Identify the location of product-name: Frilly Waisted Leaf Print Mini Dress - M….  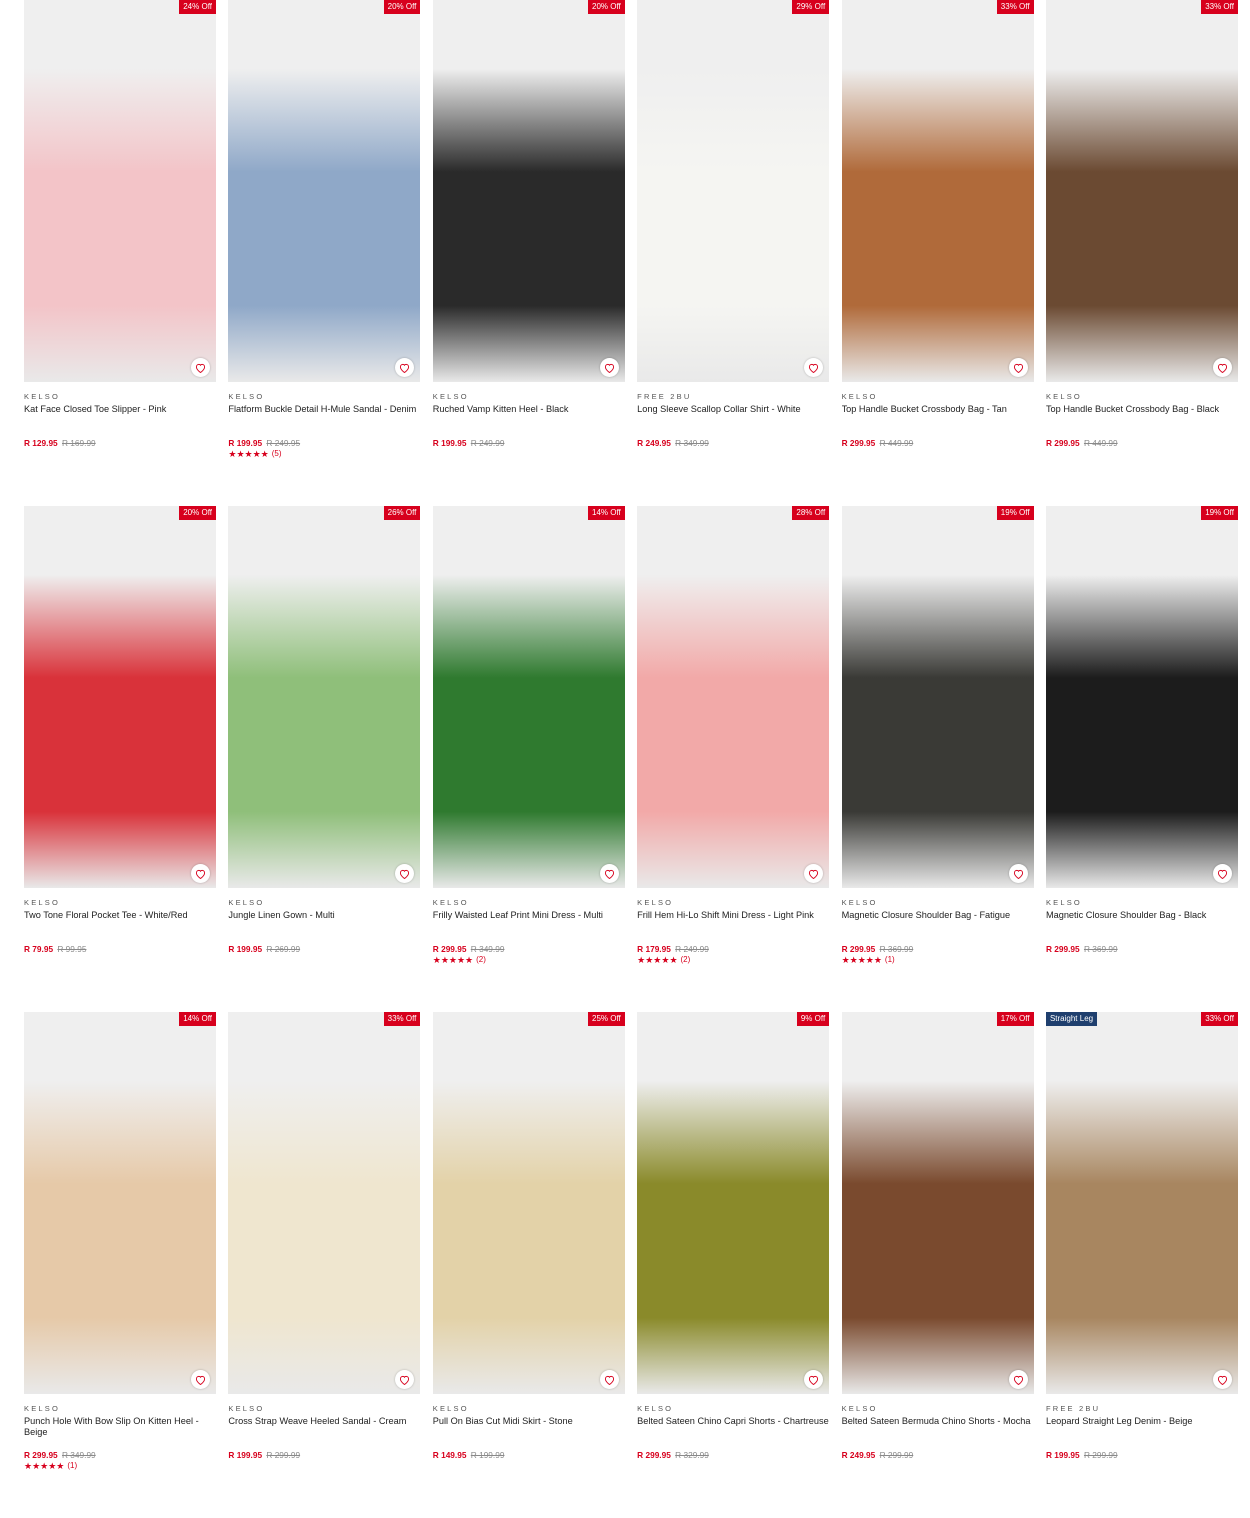
(529, 922).